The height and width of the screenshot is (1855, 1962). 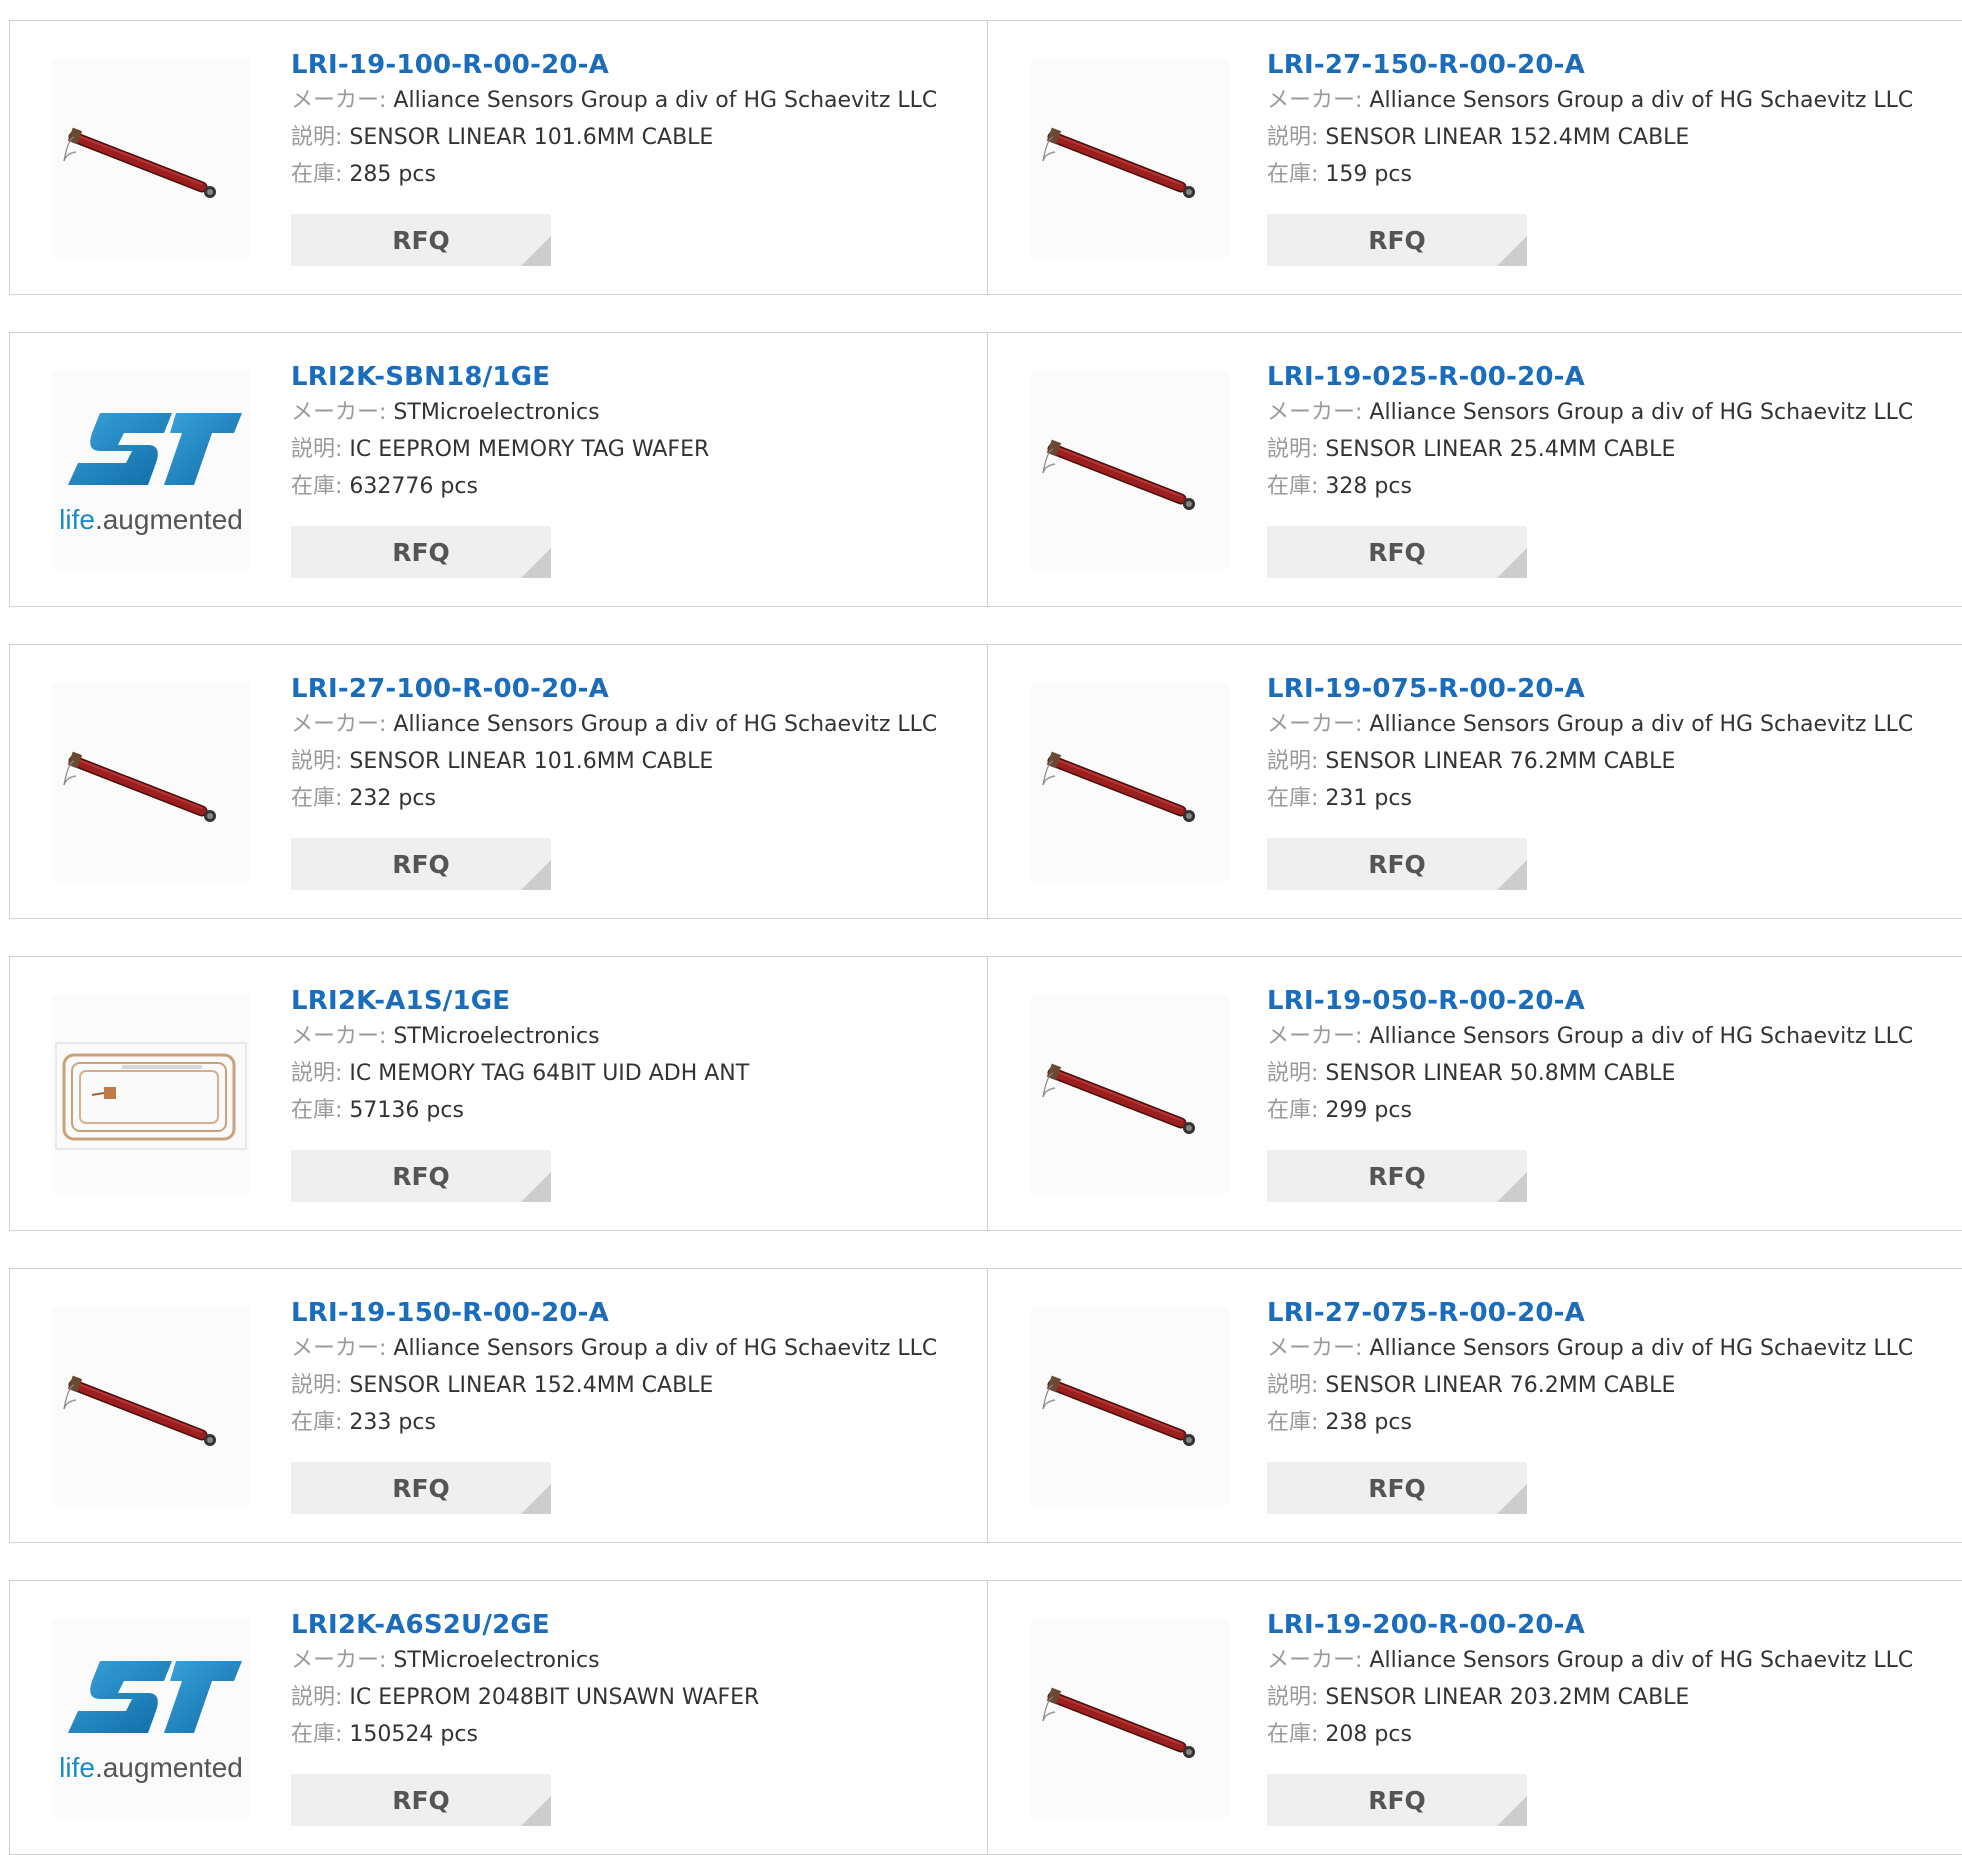 I want to click on part-number-link: LRI-19-100-R-00-20-A, so click(x=614, y=65).